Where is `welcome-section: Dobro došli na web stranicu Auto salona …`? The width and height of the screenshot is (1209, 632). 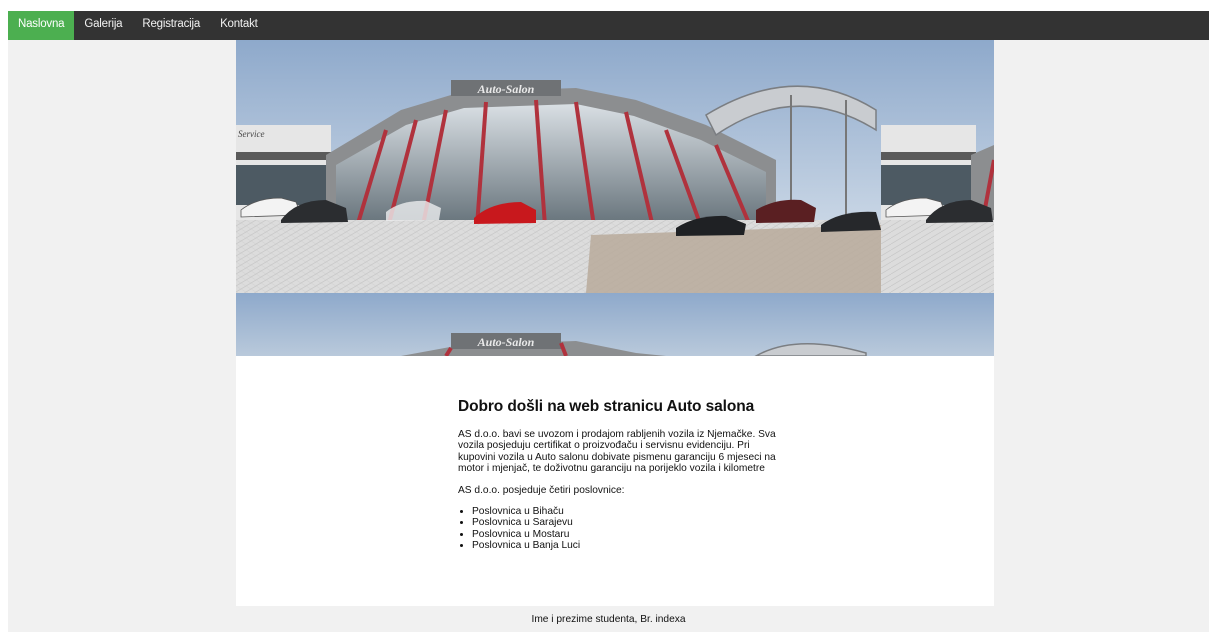
welcome-section: Dobro došli na web stranicu Auto salona … is located at coordinates (623, 475).